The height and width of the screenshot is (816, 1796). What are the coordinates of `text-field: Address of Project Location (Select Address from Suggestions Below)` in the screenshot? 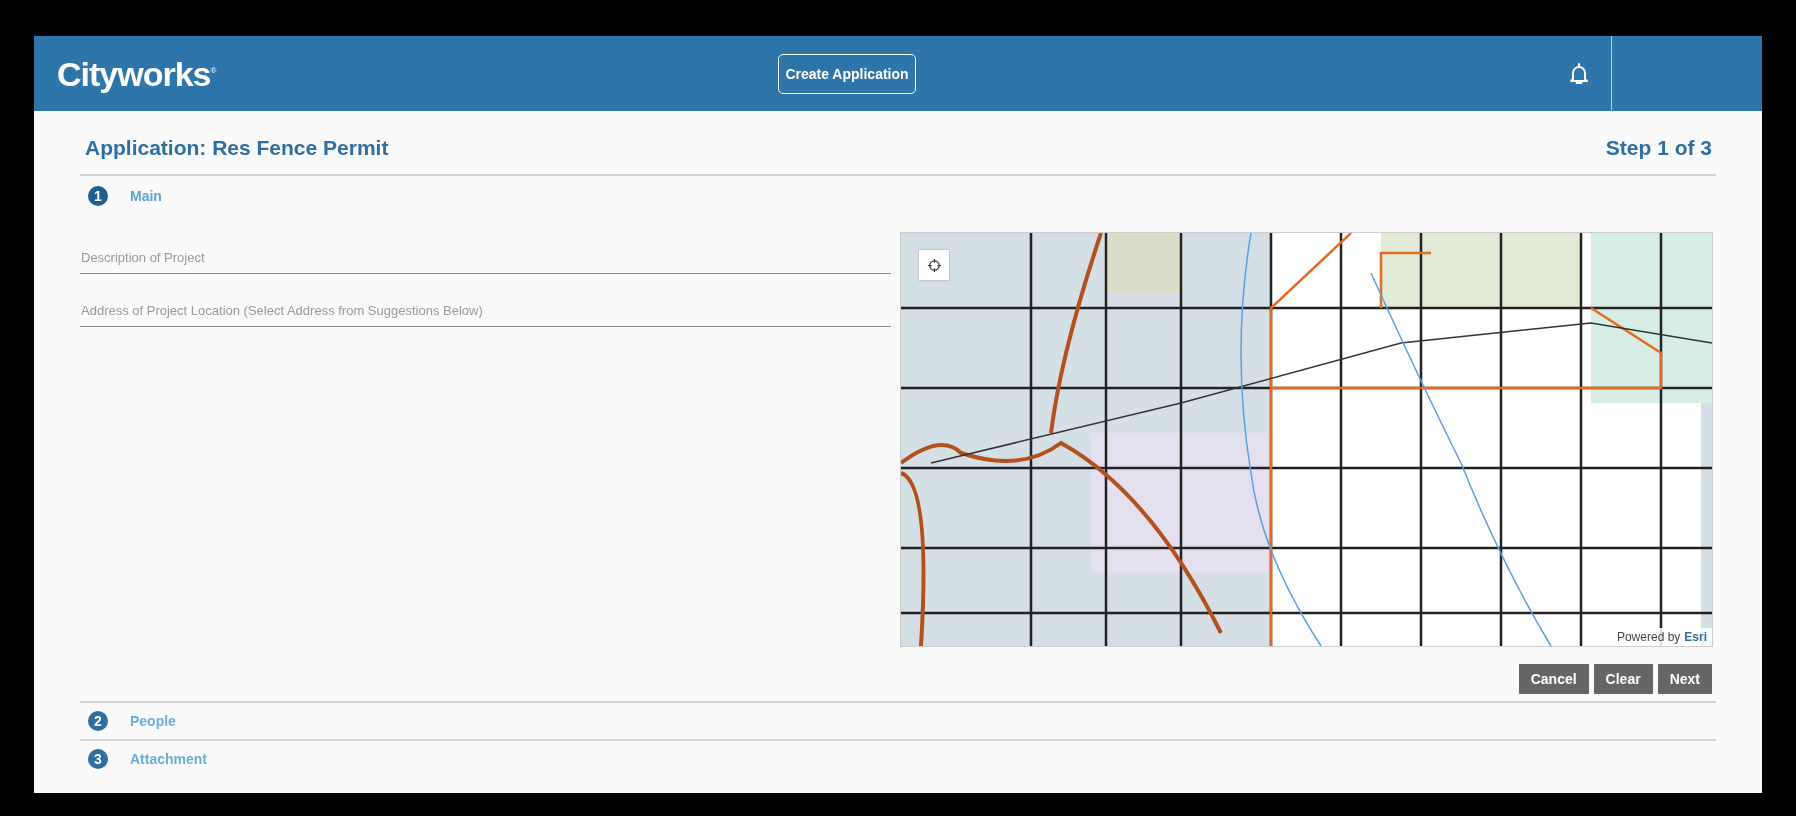 It's located at (485, 312).